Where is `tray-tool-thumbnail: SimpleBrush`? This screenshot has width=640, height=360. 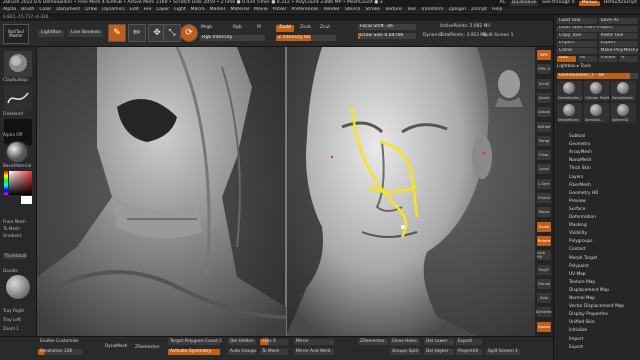
tray-tool-thumbnail: SimpleBrush is located at coordinates (569, 113).